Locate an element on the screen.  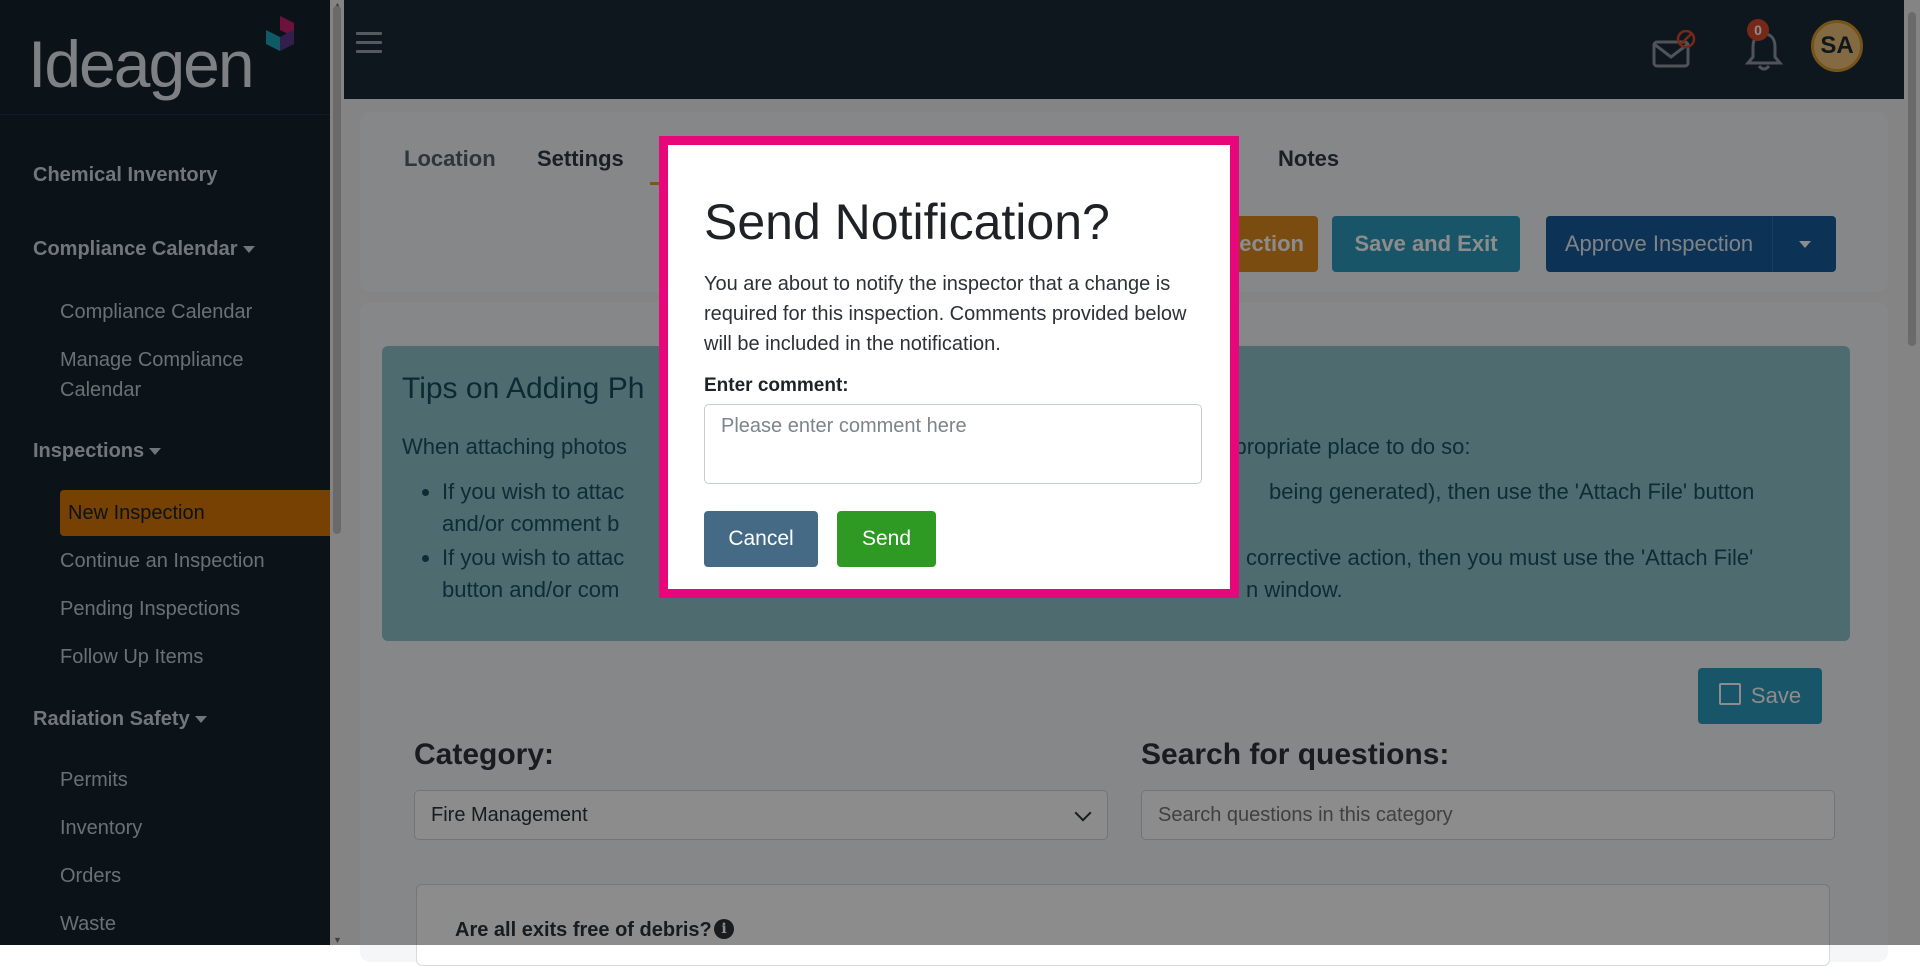
send-button: Send is located at coordinates (886, 539).